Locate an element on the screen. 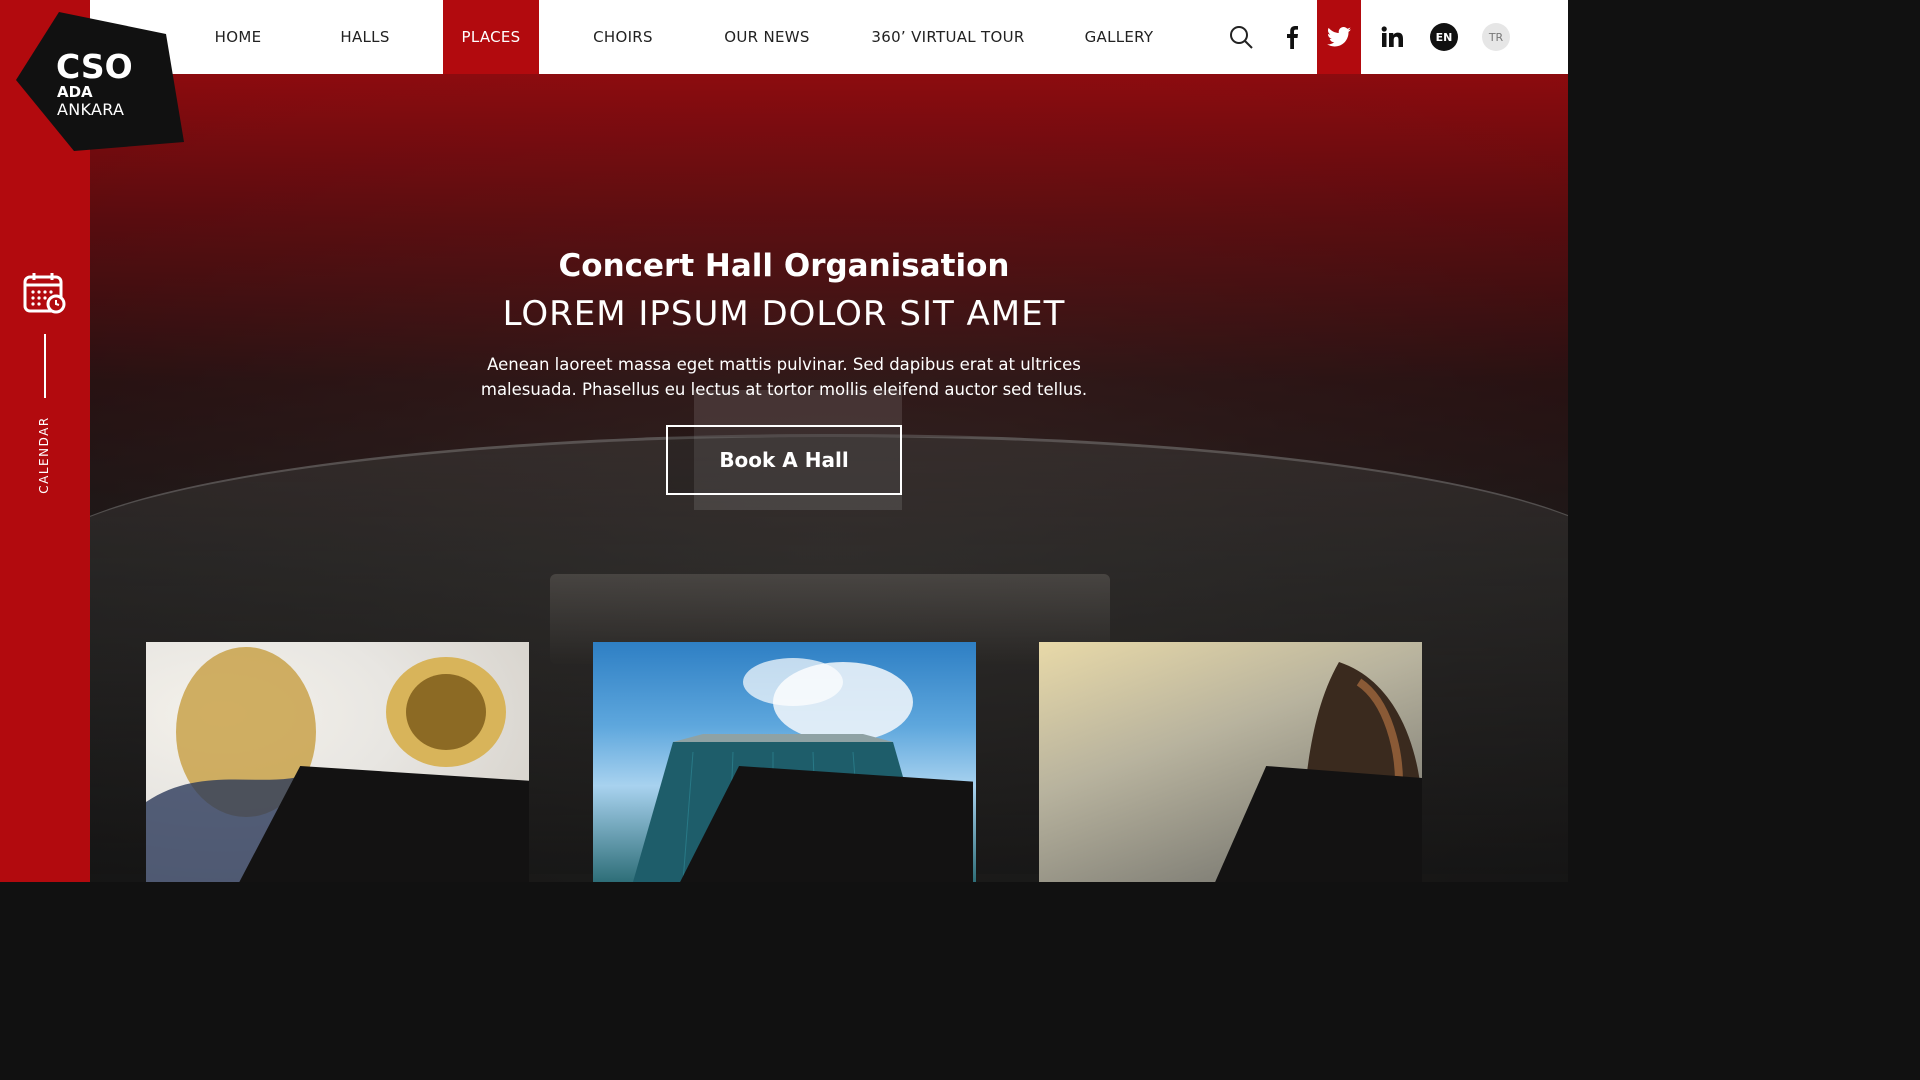 This screenshot has height=1080, width=1920. logo-cso-text: CSO is located at coordinates (94, 66).